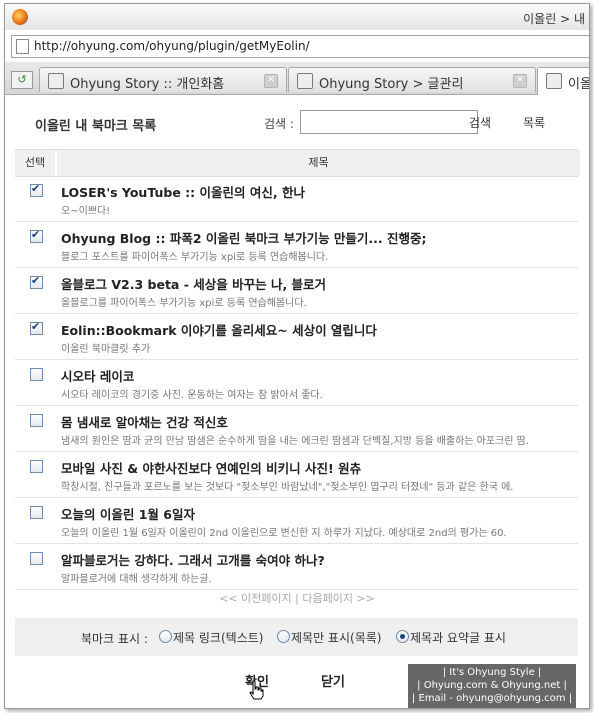 The height and width of the screenshot is (713, 594). What do you see at coordinates (492, 672) in the screenshot?
I see `watermark-line: | It's Ohyung Style |` at bounding box center [492, 672].